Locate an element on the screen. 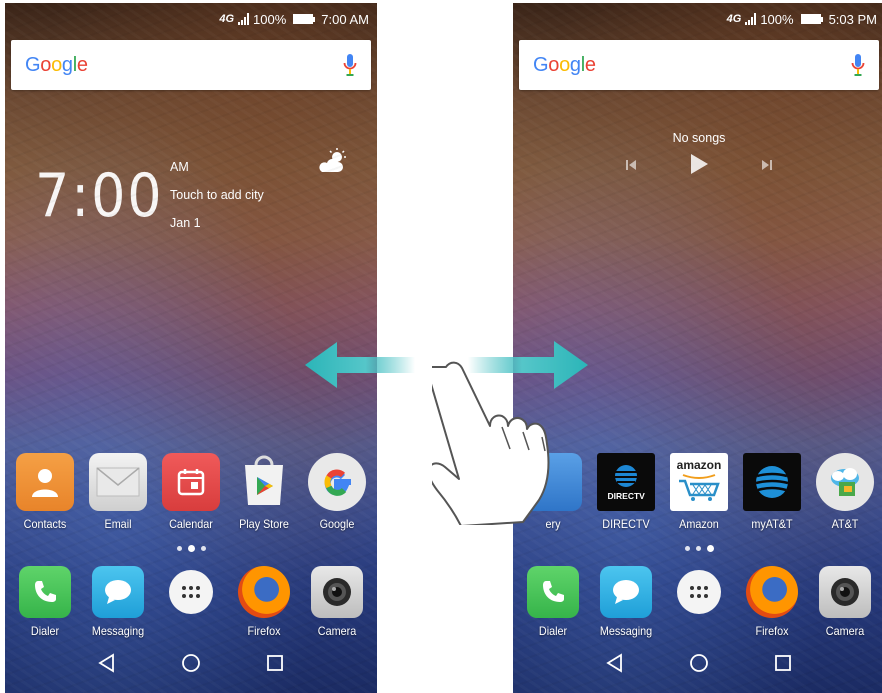 The height and width of the screenshot is (693, 882). music-controls is located at coordinates (697, 166).